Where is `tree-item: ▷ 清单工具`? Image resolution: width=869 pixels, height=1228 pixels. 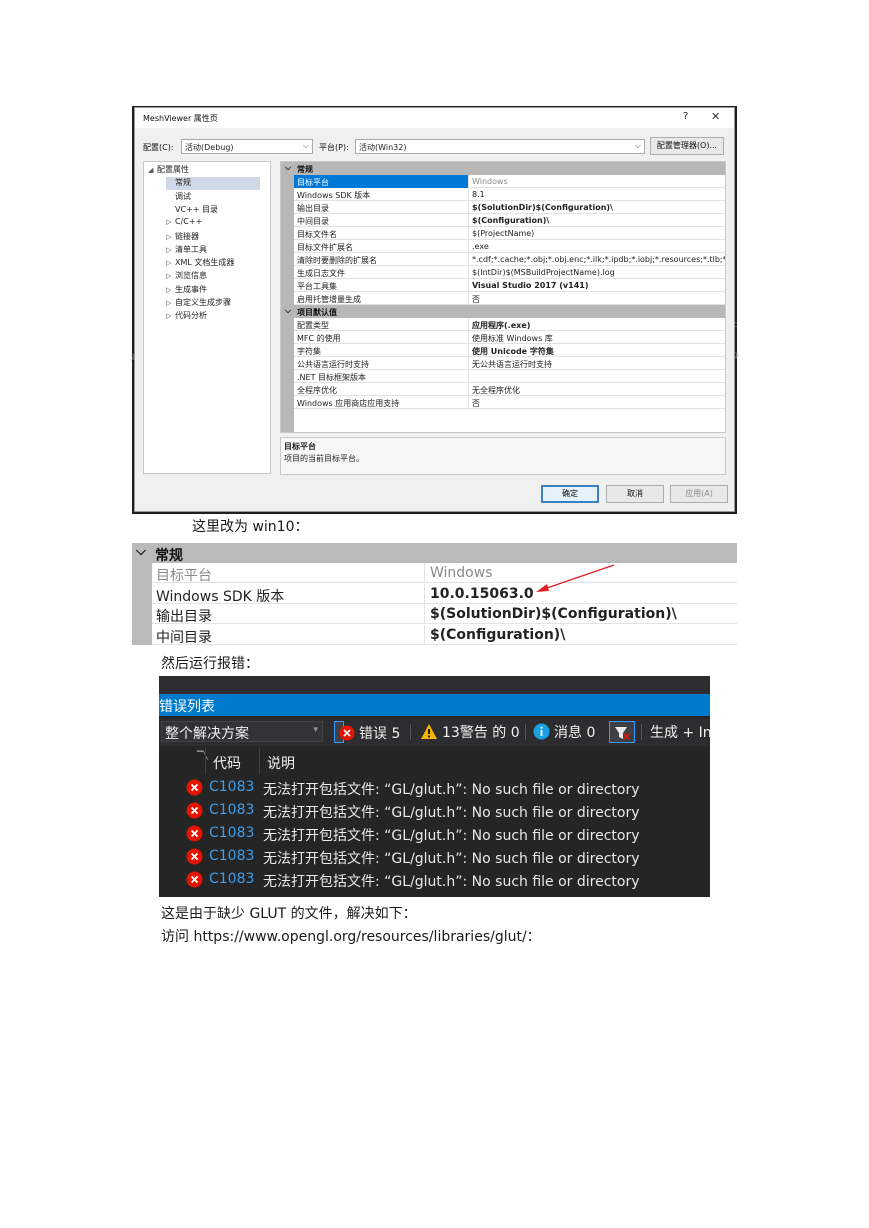 tree-item: ▷ 清单工具 is located at coordinates (186, 250).